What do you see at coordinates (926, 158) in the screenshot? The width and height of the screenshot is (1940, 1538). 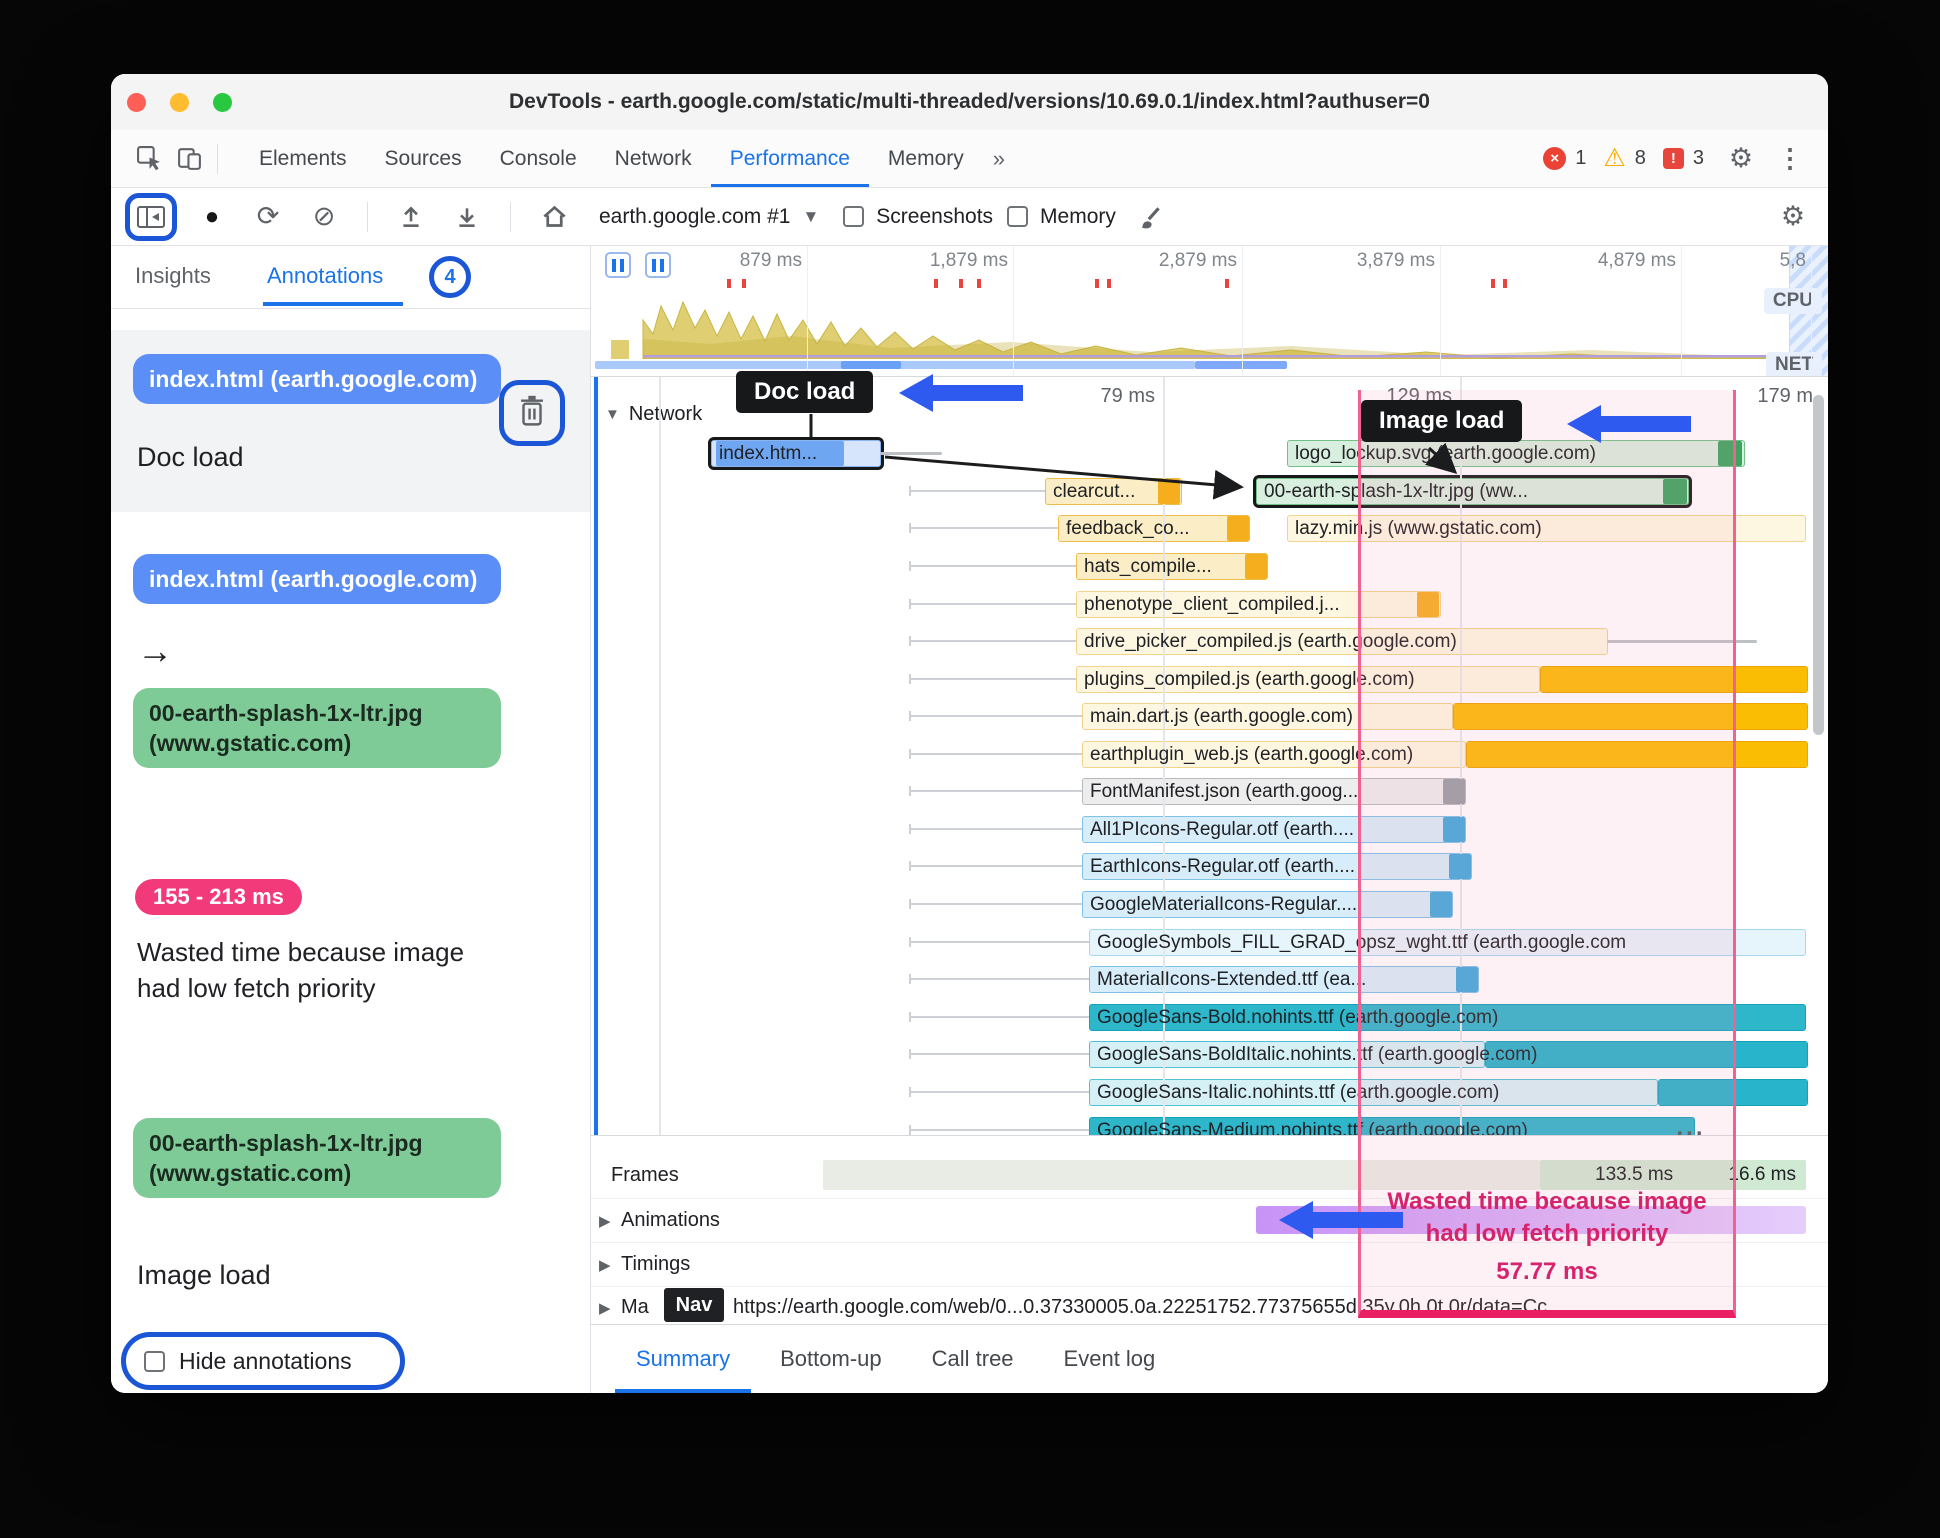 I see `tab-memory: Memory` at bounding box center [926, 158].